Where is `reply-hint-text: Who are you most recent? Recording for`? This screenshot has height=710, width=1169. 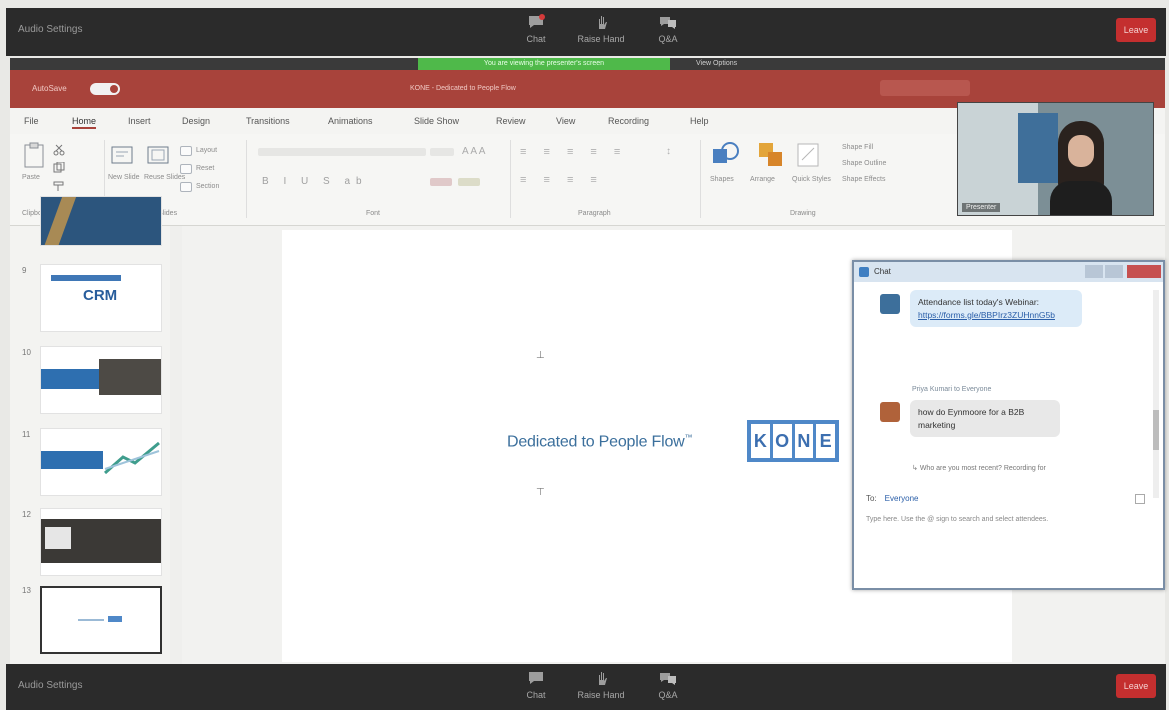 reply-hint-text: Who are you most recent? Recording for is located at coordinates (982, 468).